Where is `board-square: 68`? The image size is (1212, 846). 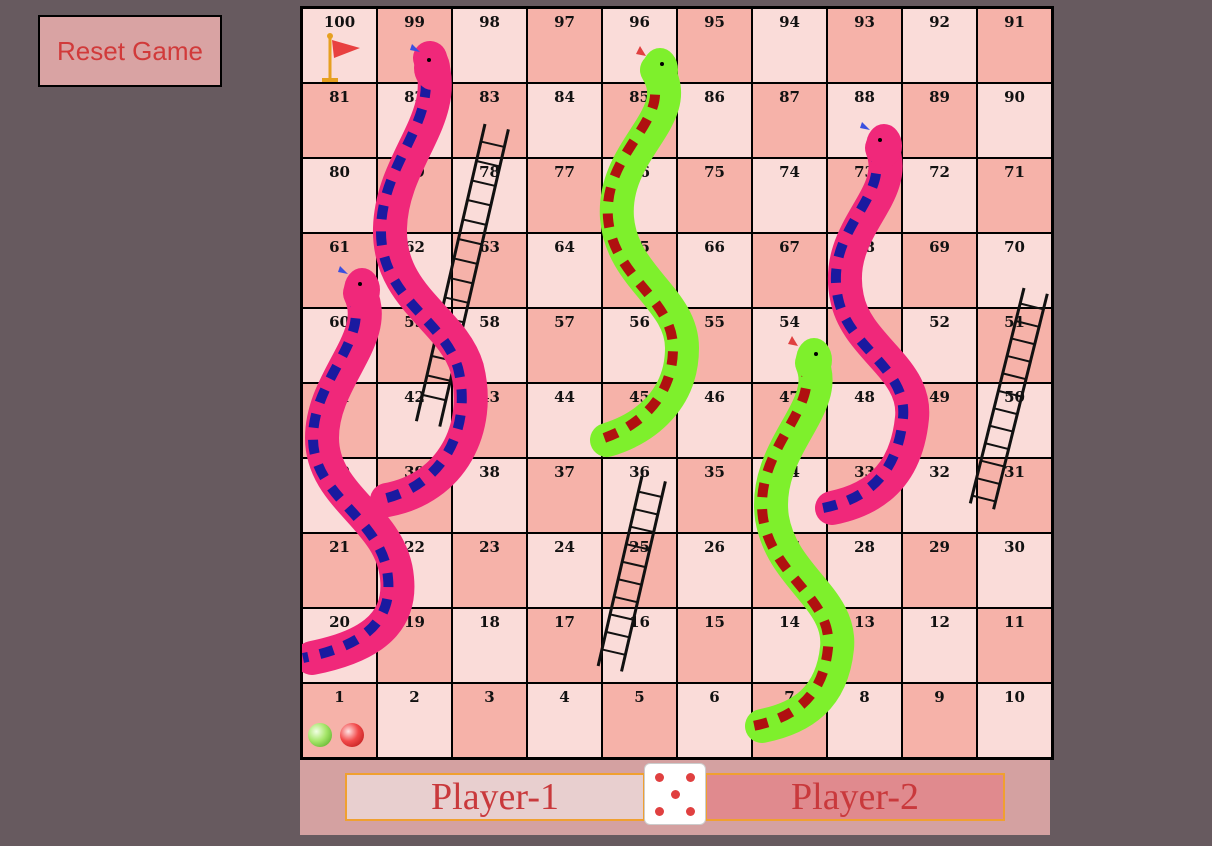
board-square: 68 is located at coordinates (864, 270).